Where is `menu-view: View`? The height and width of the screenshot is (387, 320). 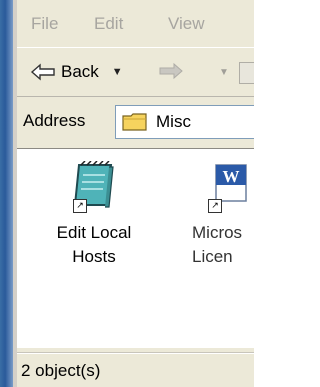 menu-view: View is located at coordinates (186, 24).